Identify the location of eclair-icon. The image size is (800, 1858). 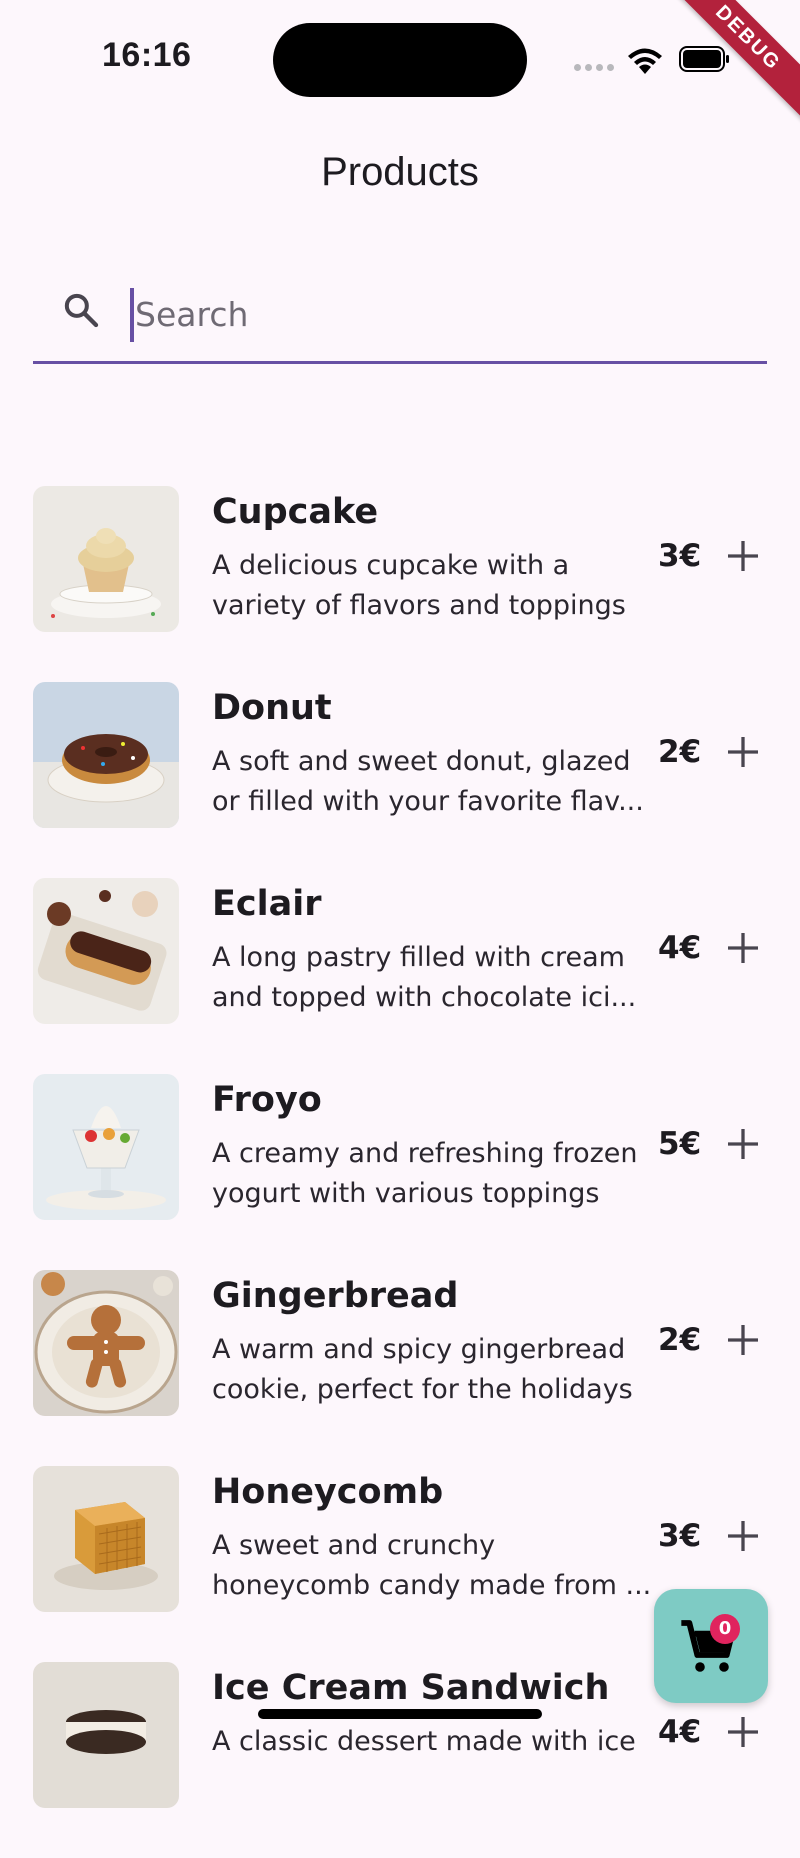
(106, 951).